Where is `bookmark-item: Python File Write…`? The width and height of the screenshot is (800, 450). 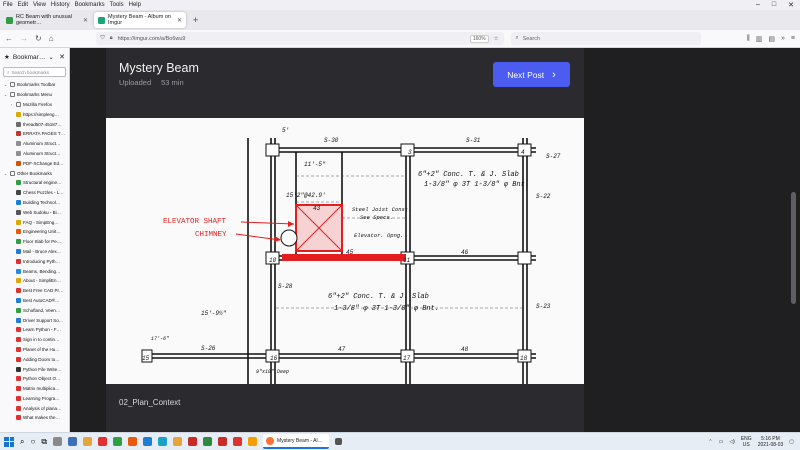
bookmark-item: Python File Write… is located at coordinates (34, 369).